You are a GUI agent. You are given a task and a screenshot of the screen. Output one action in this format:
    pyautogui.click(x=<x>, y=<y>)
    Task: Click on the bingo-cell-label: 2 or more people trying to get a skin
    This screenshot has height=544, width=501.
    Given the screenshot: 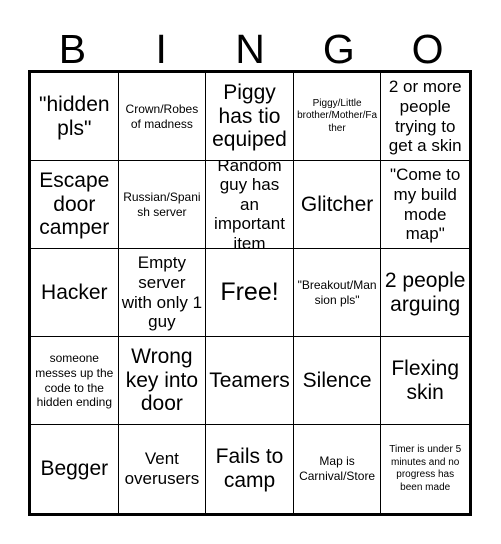 What is the action you would take?
    pyautogui.click(x=425, y=116)
    